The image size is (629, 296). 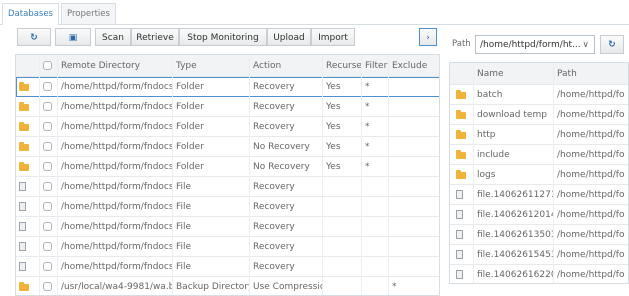 I want to click on tab-databases: Databases, so click(x=30, y=14).